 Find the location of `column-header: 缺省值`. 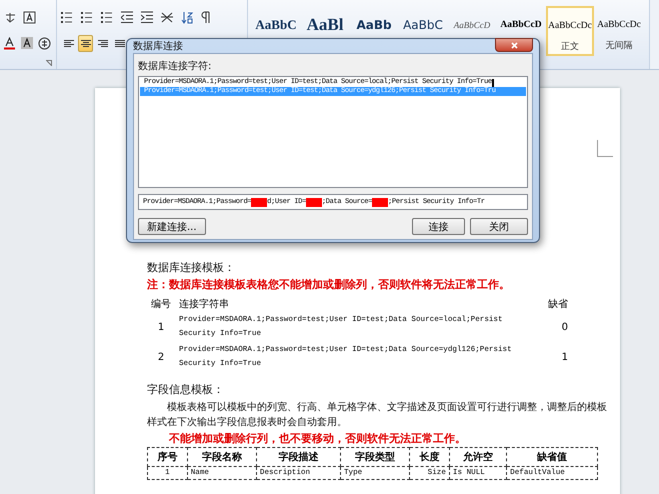

column-header: 缺省值 is located at coordinates (552, 457).